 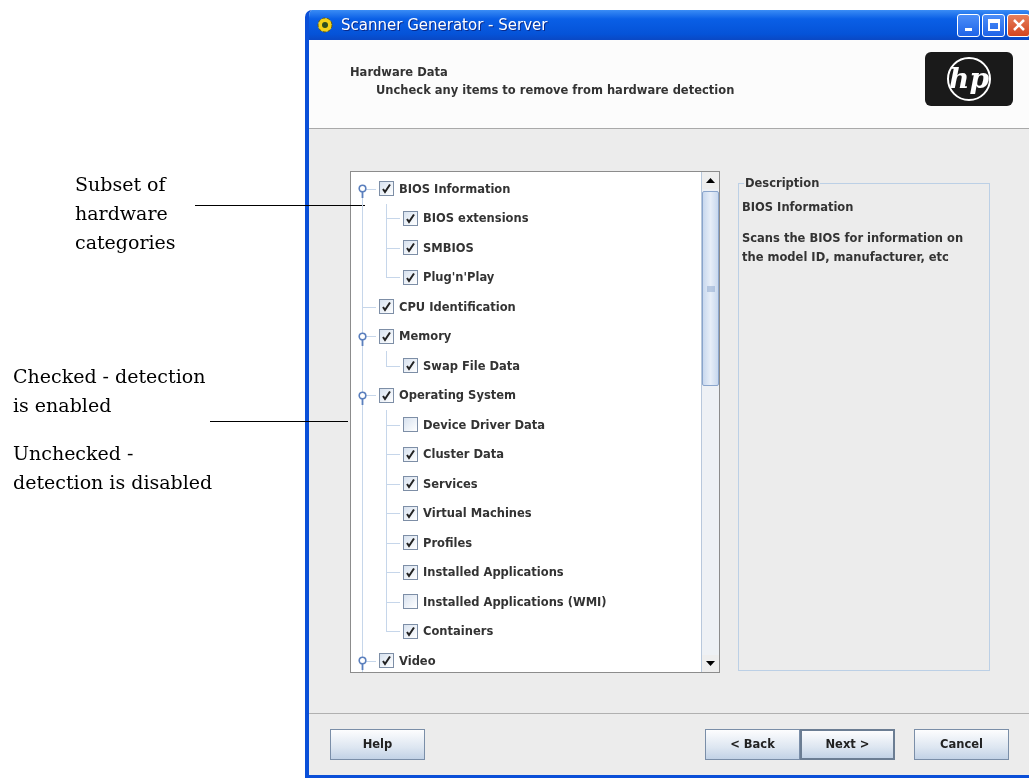 I want to click on tree-item-label: CPU Identification, so click(x=457, y=306).